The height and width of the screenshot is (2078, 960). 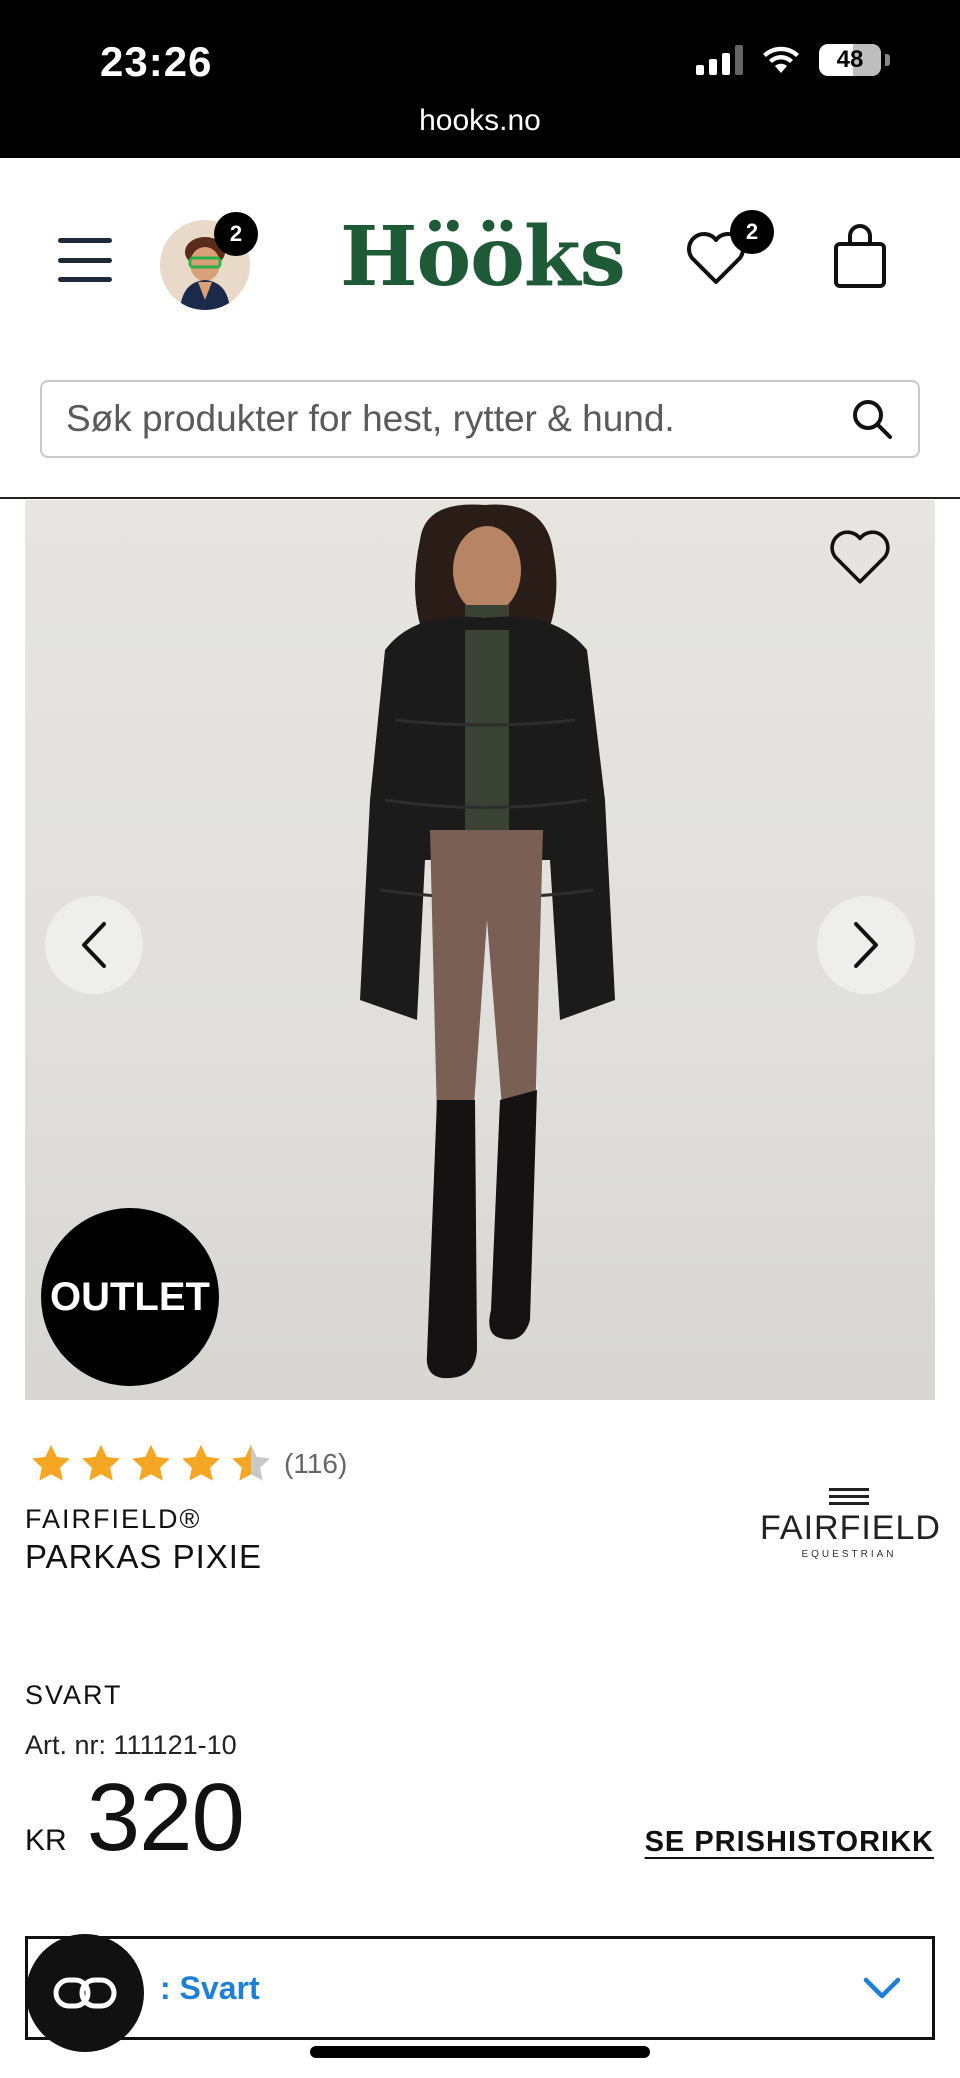 What do you see at coordinates (156, 61) in the screenshot?
I see `status-time: 23:26` at bounding box center [156, 61].